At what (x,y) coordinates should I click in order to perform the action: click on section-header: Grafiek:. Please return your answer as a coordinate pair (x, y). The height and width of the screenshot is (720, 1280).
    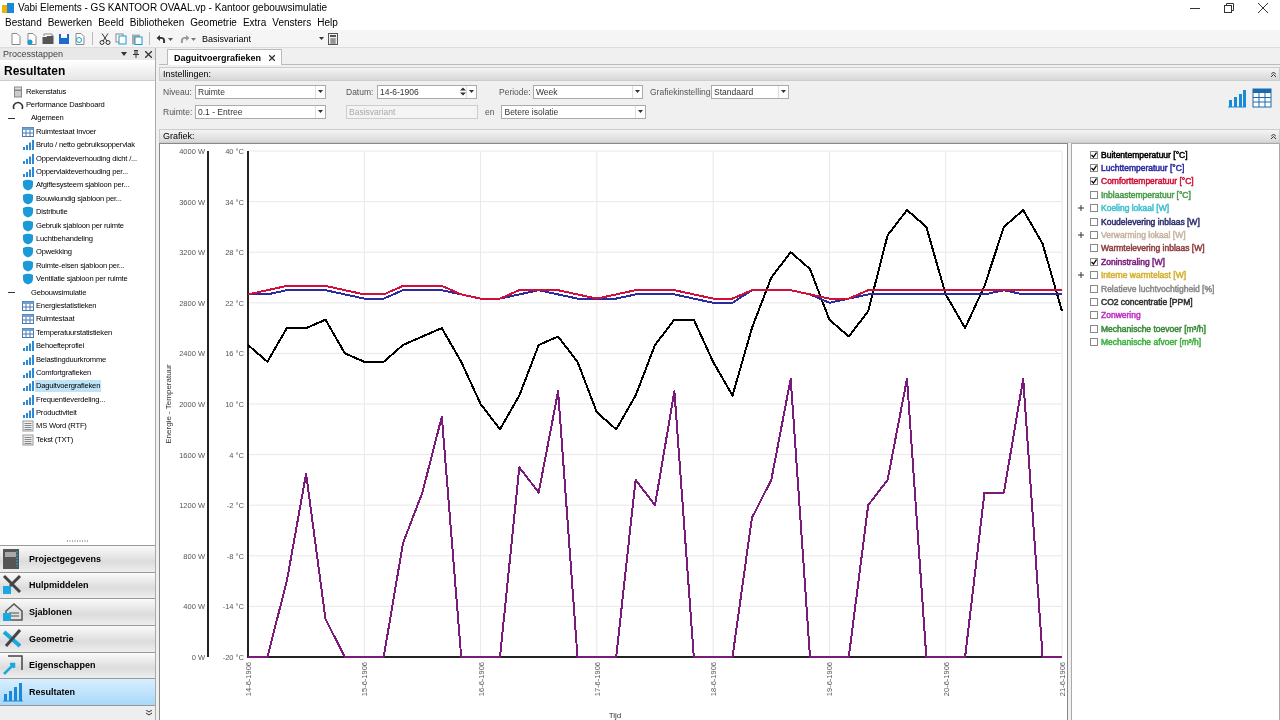
    Looking at the image, I should click on (179, 136).